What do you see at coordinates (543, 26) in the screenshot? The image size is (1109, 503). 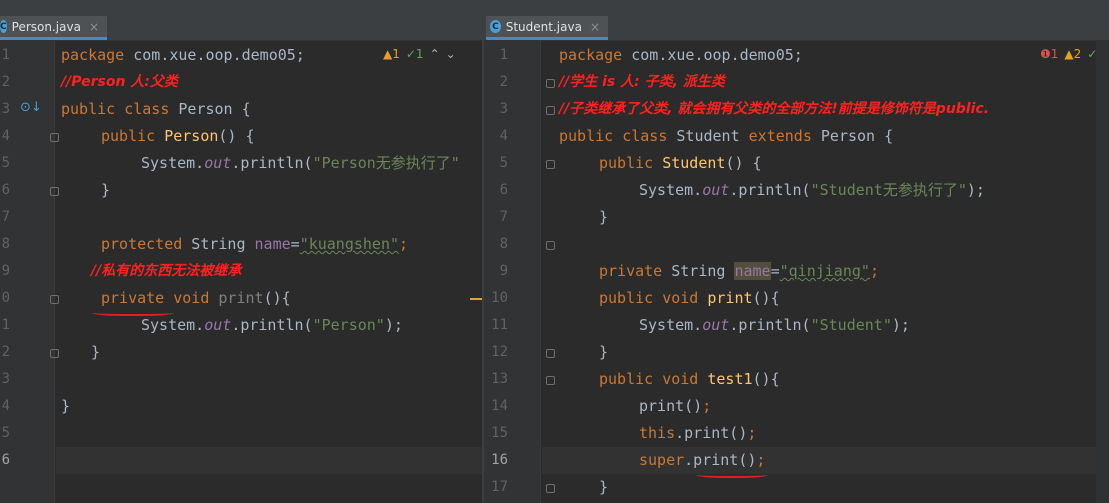 I see `tab-label: Student.java` at bounding box center [543, 26].